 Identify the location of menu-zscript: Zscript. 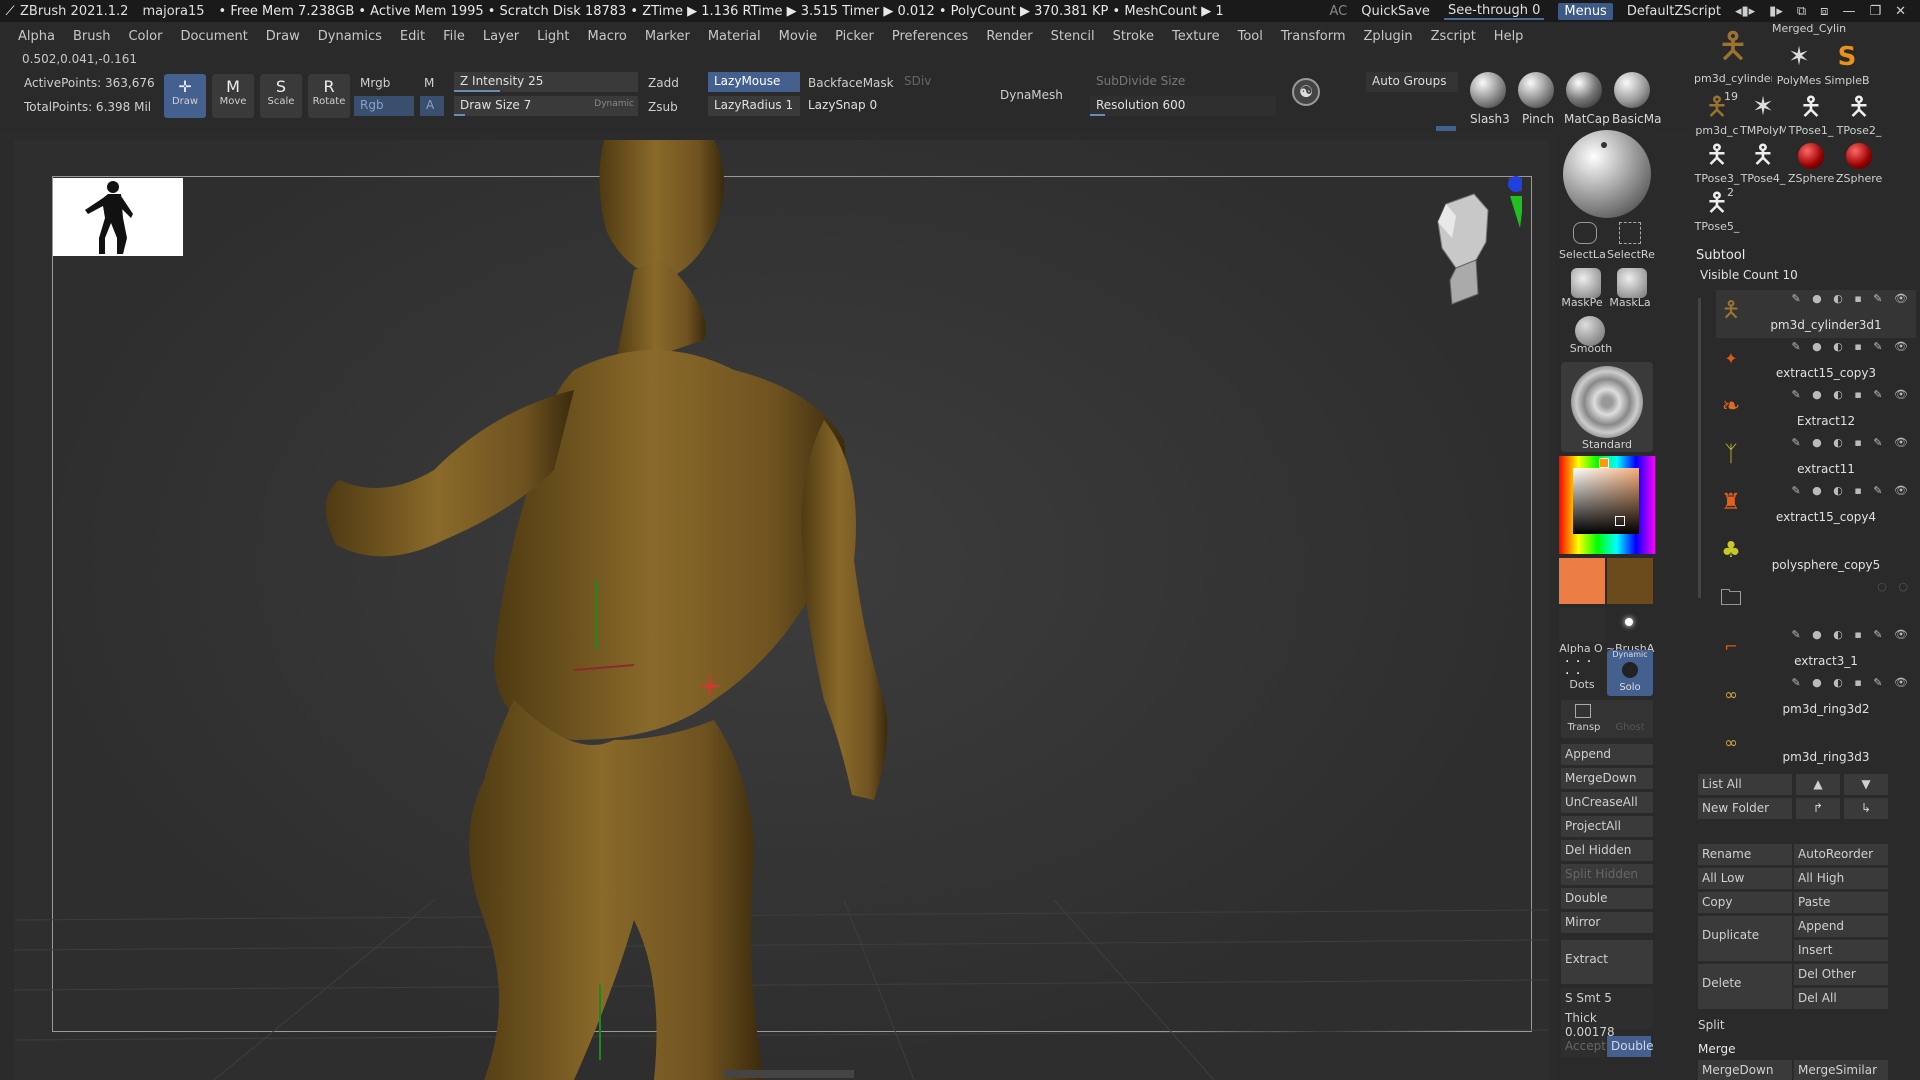
(1453, 36).